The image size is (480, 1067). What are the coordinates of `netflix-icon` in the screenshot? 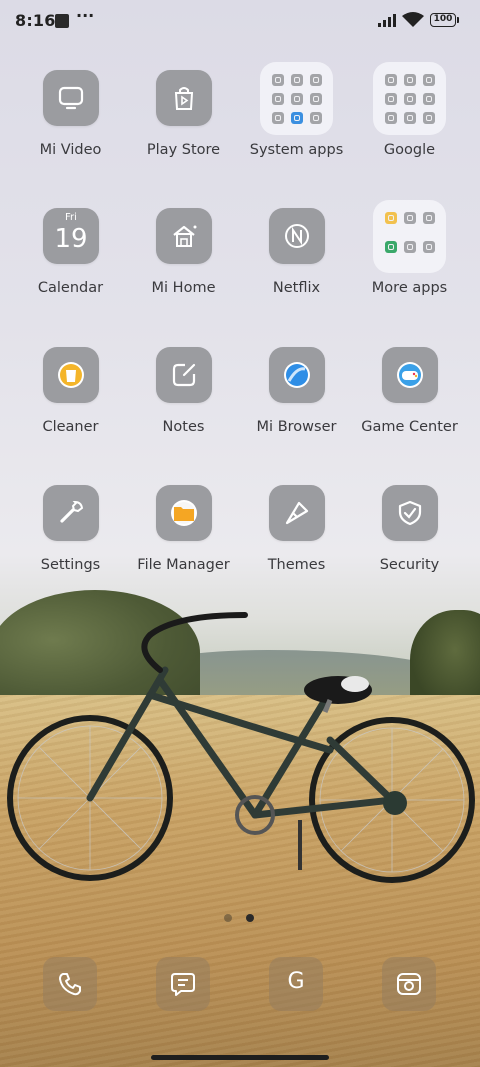 It's located at (297, 236).